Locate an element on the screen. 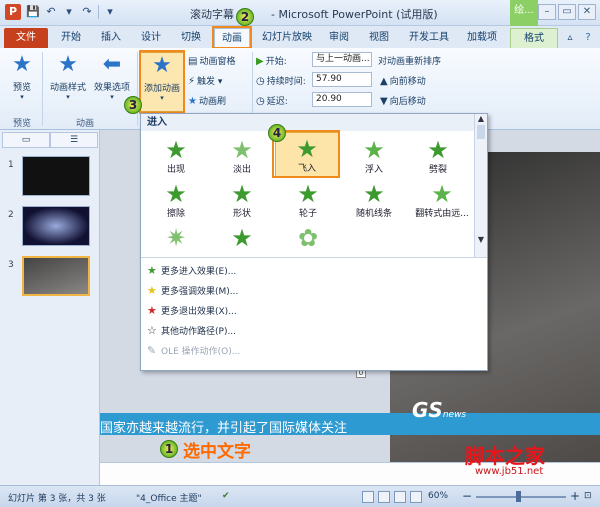 The width and height of the screenshot is (600, 507). scrolling-text-box: 国家亦越来越流行，并引起了国际媒体关注 is located at coordinates (223, 426).